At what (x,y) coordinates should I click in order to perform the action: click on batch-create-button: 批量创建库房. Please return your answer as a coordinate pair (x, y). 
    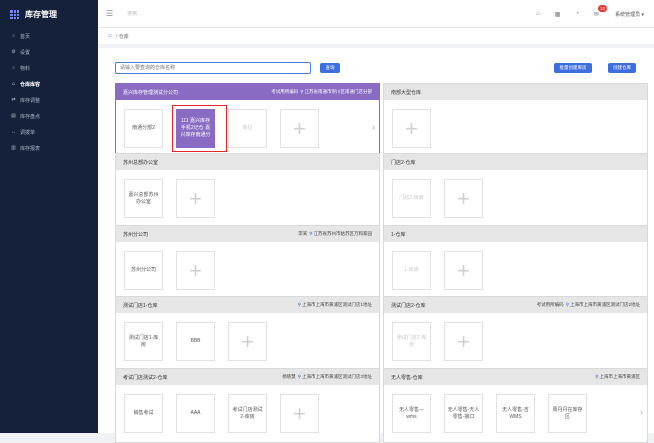
    Looking at the image, I should click on (573, 68).